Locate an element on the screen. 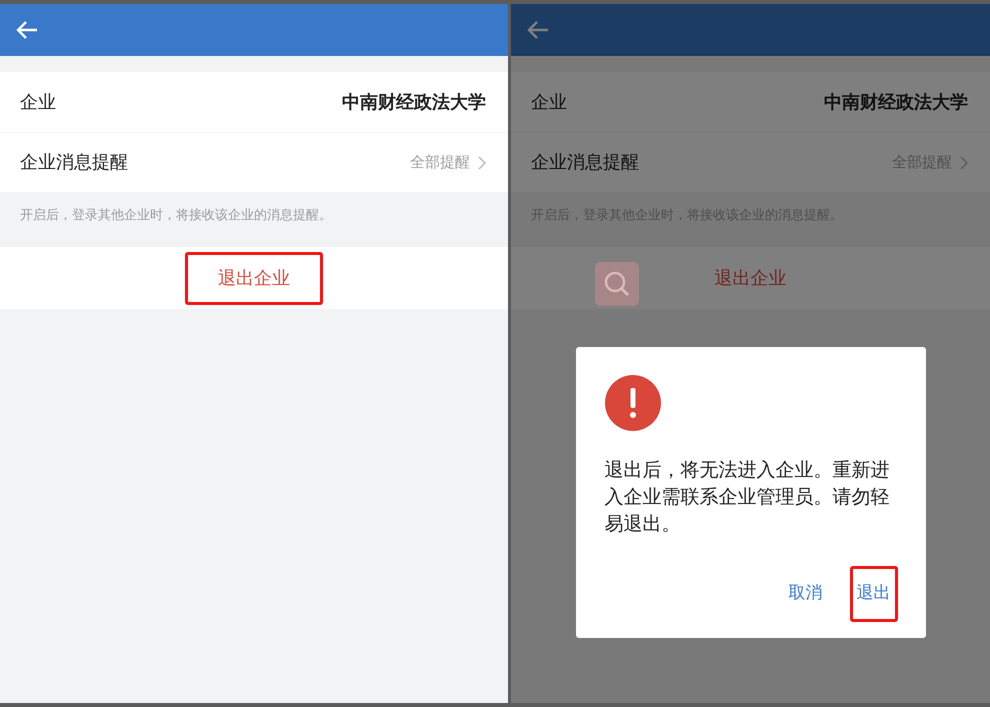 The height and width of the screenshot is (707, 990). dialog-button: 取消 is located at coordinates (806, 594).